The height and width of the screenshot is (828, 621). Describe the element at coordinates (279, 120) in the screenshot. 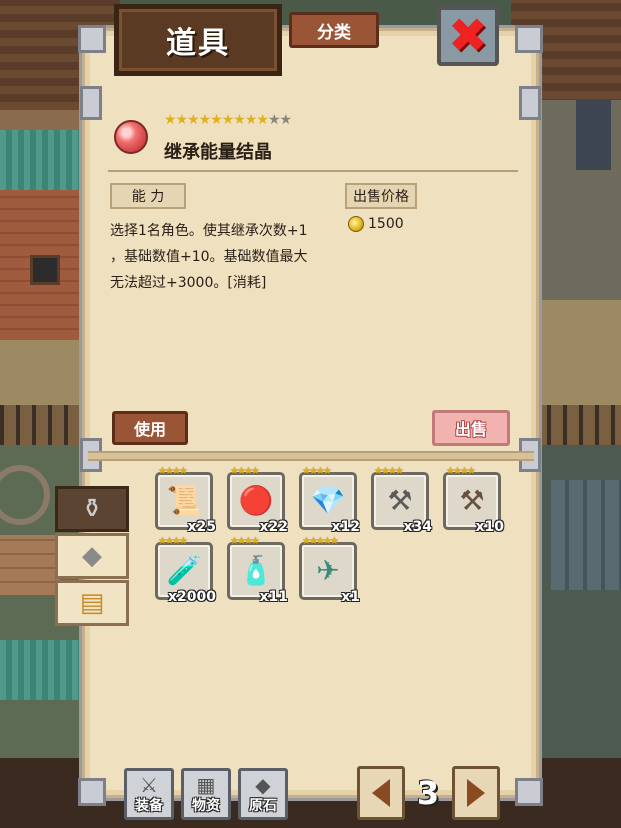

I see `rarity-stars-empty: ★★` at that location.